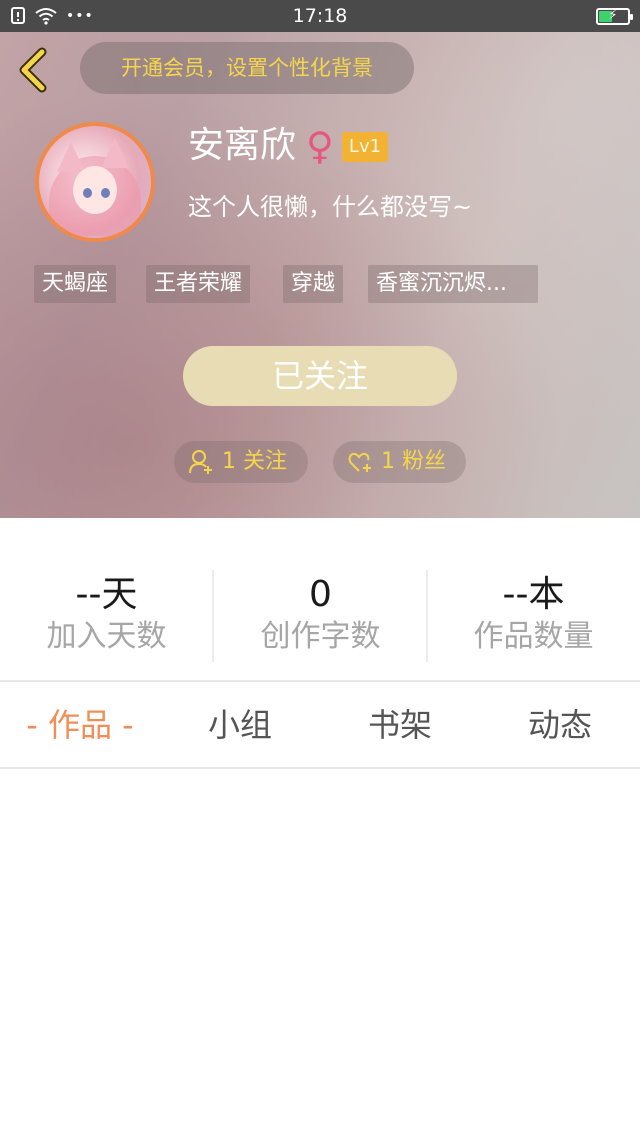  I want to click on person-add-icon, so click(200, 462).